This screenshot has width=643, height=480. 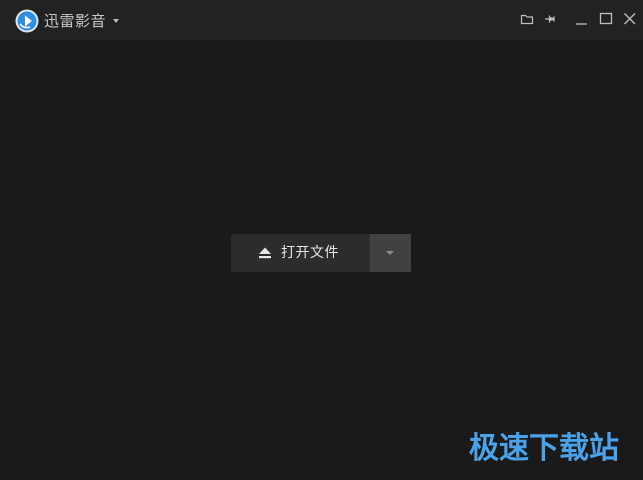 I want to click on open-file-button: 打开文件, so click(x=300, y=253).